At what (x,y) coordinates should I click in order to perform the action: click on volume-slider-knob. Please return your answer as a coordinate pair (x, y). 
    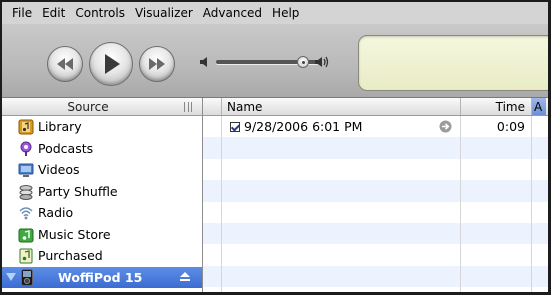
    Looking at the image, I should click on (302, 62).